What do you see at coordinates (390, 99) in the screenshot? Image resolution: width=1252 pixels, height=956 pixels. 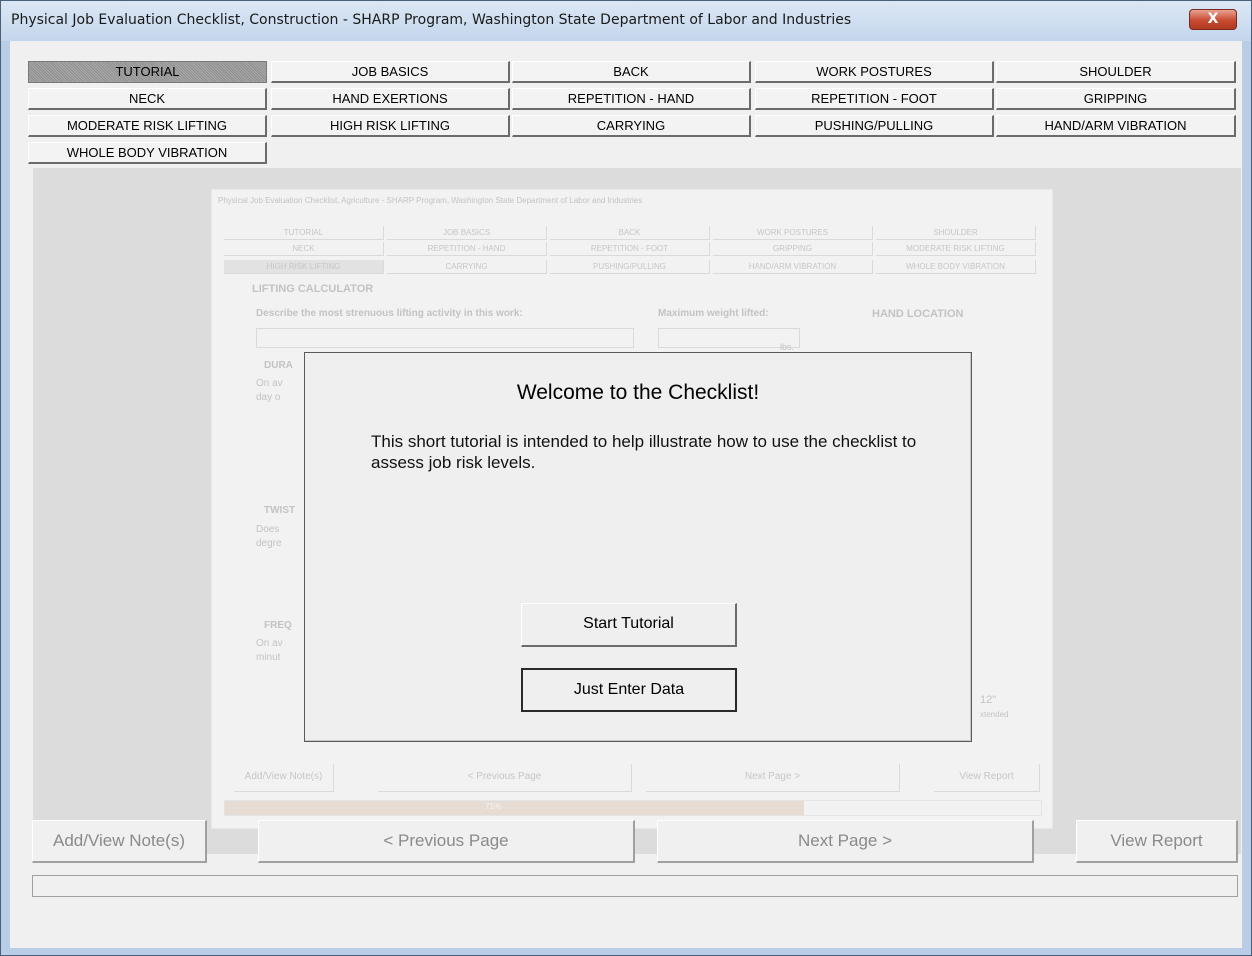 I see `tab-hand-exertions: HAND EXERTIONS` at bounding box center [390, 99].